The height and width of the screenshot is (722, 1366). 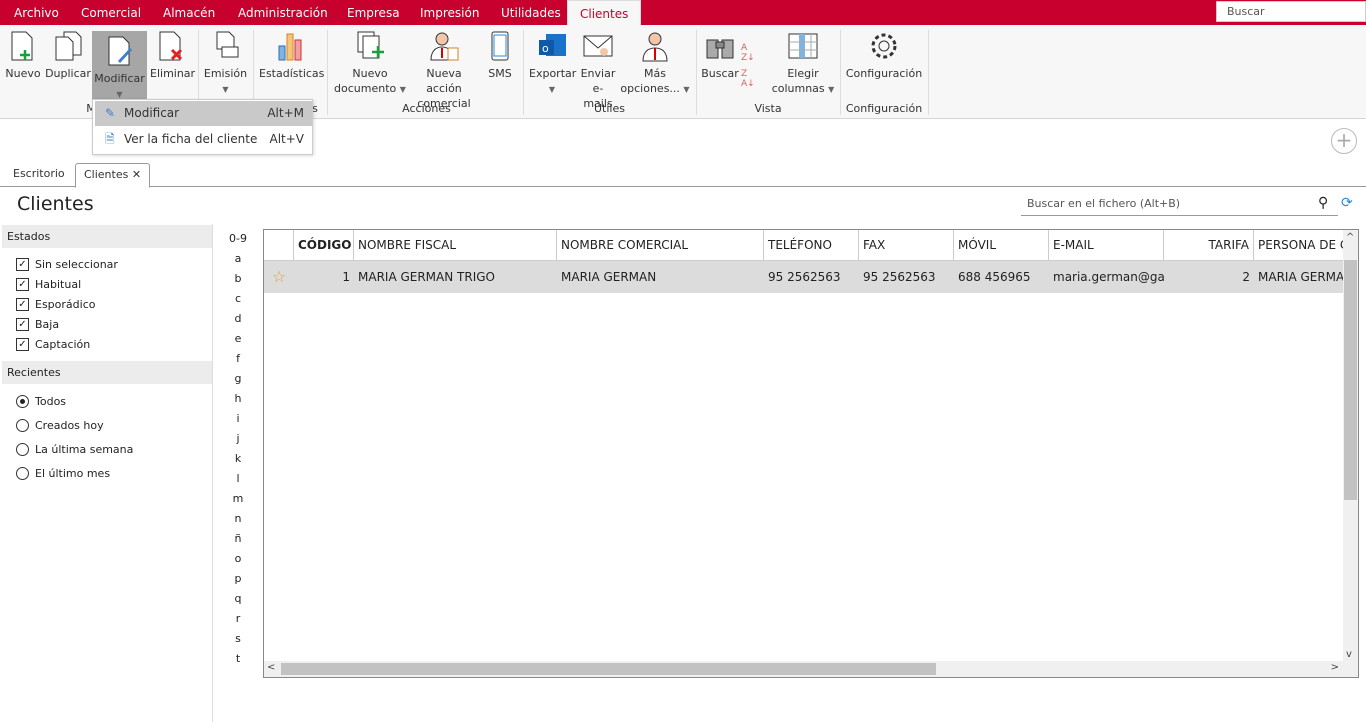 What do you see at coordinates (500, 55) in the screenshot?
I see `sms-button: SMS` at bounding box center [500, 55].